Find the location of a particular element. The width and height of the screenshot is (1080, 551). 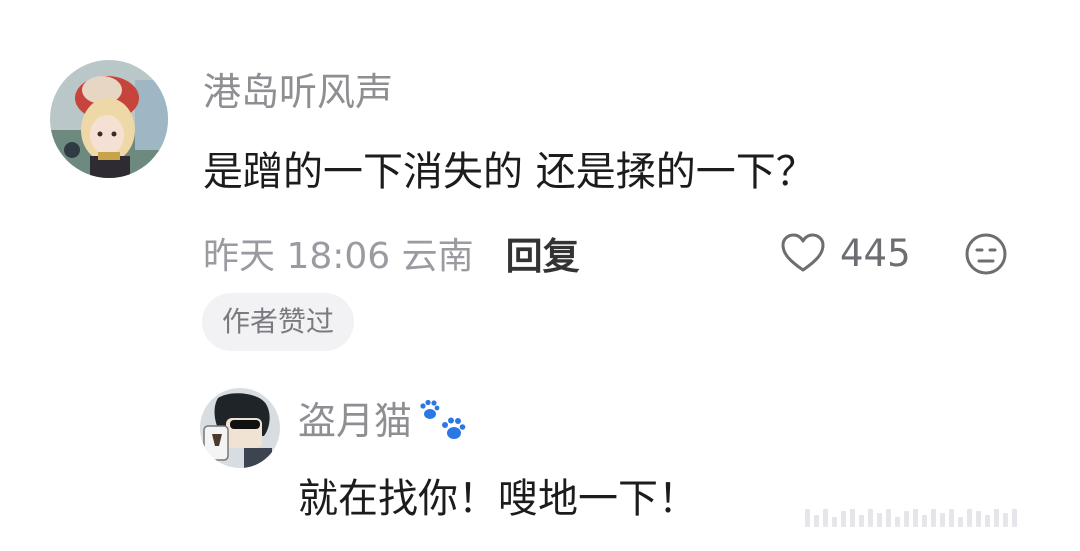

commenter-username: 港岛听风声 is located at coordinates (298, 92).